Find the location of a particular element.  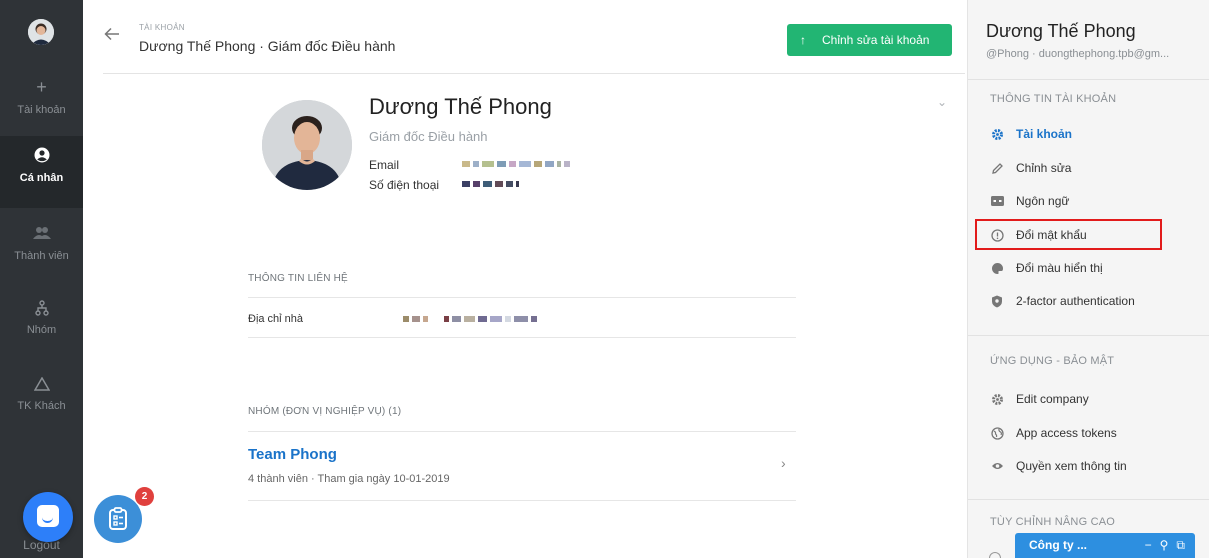

menu-item-2fa: 2-factor authentication is located at coordinates (1062, 301).